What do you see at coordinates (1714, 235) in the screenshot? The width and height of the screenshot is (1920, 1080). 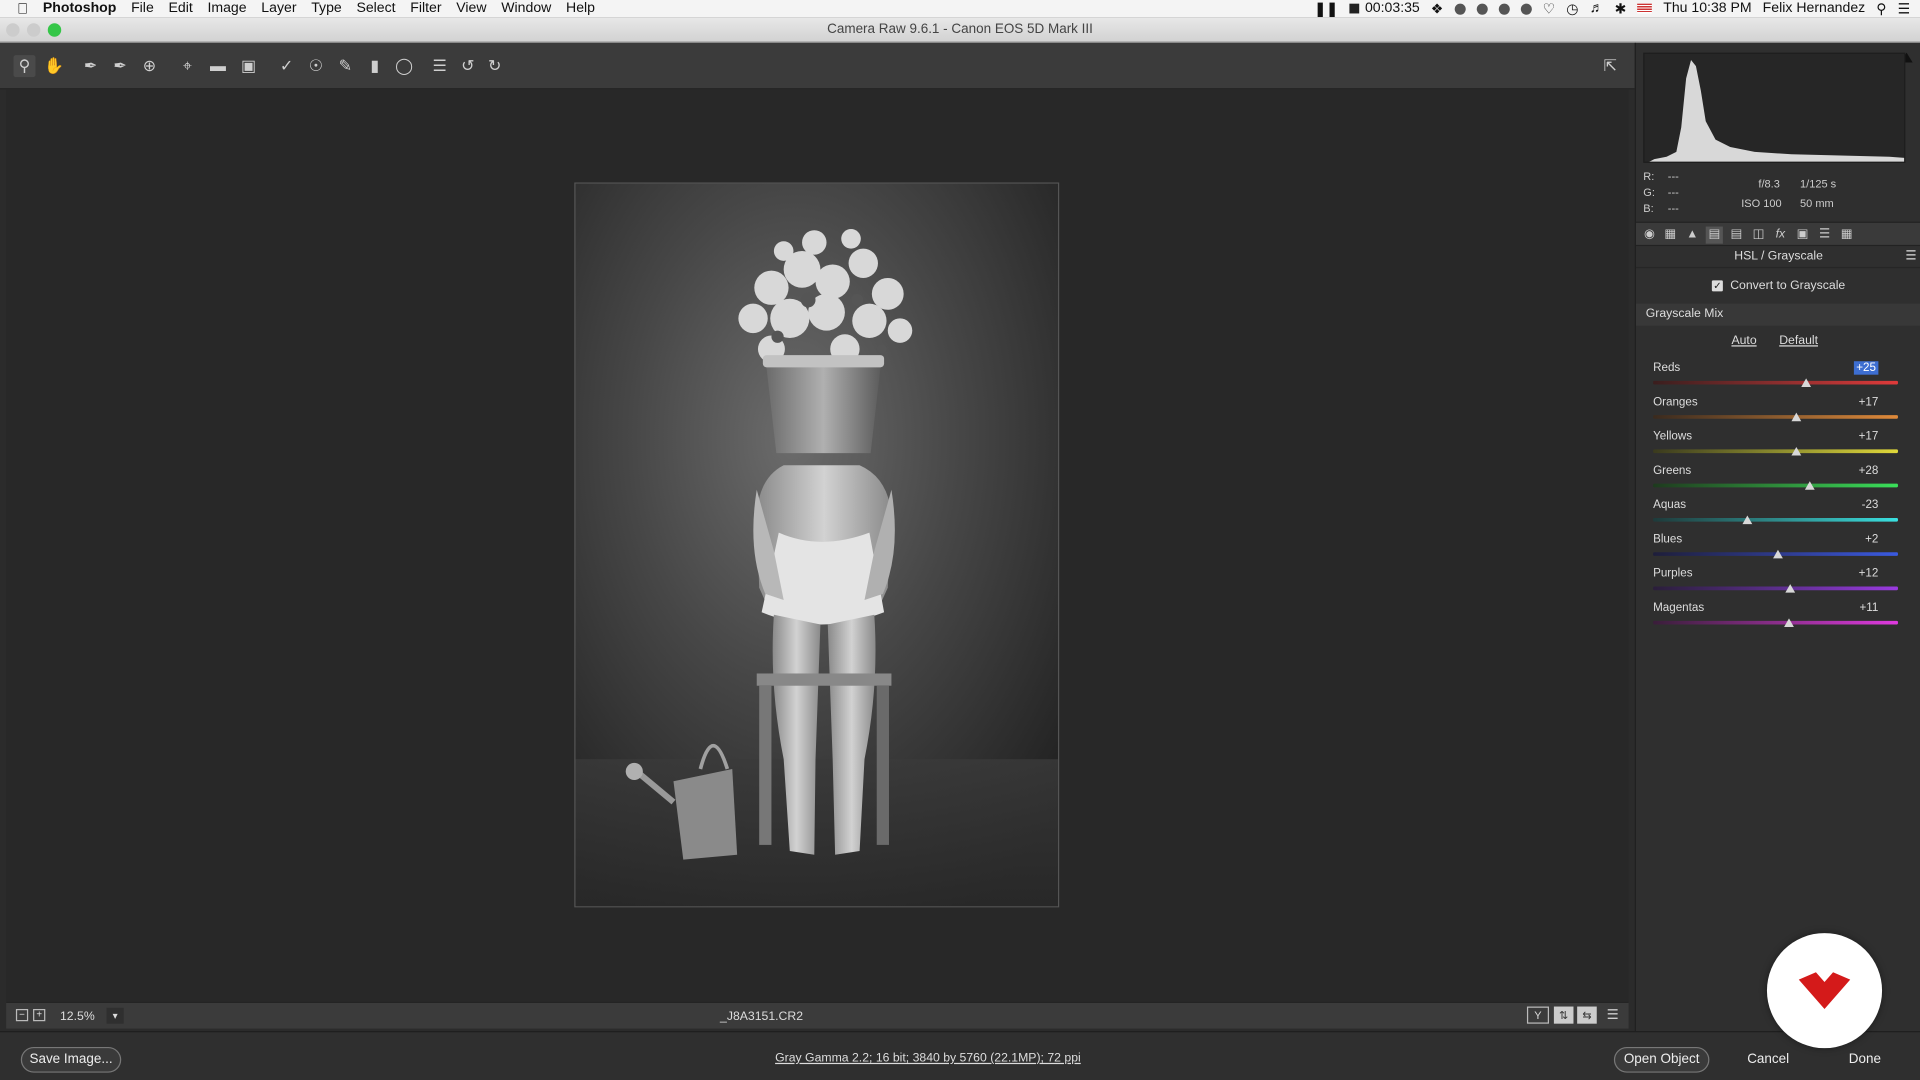 I see `tab-hsl-icon: ▤` at bounding box center [1714, 235].